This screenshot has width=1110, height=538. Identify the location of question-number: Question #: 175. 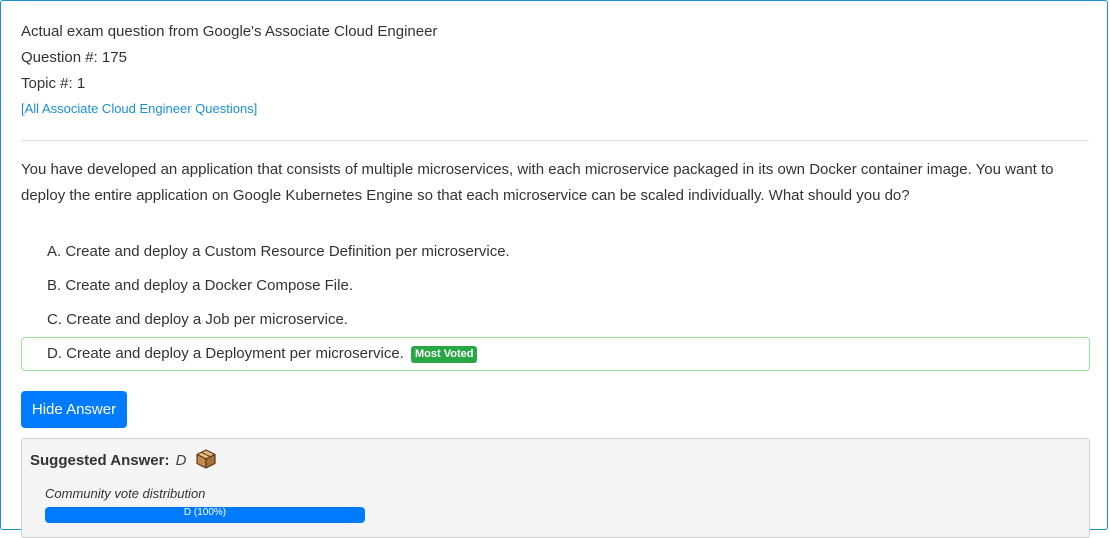
(74, 57).